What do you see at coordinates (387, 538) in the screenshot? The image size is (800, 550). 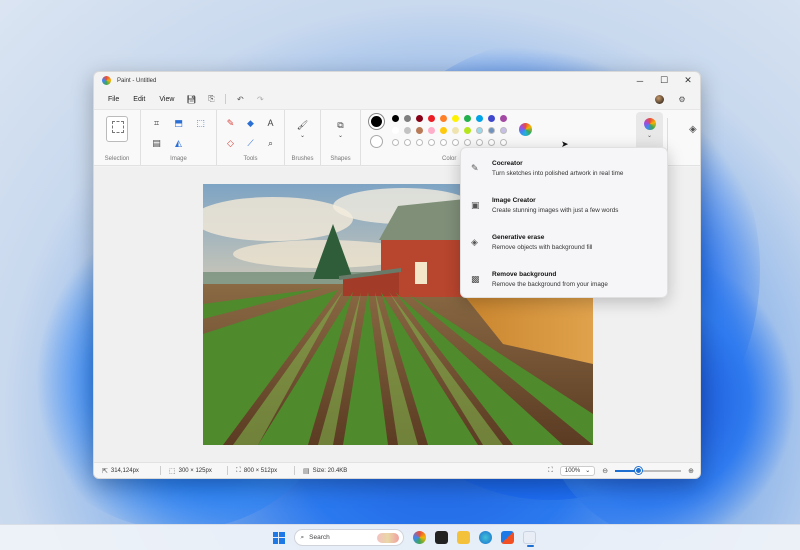 I see `search-highlight-icon` at bounding box center [387, 538].